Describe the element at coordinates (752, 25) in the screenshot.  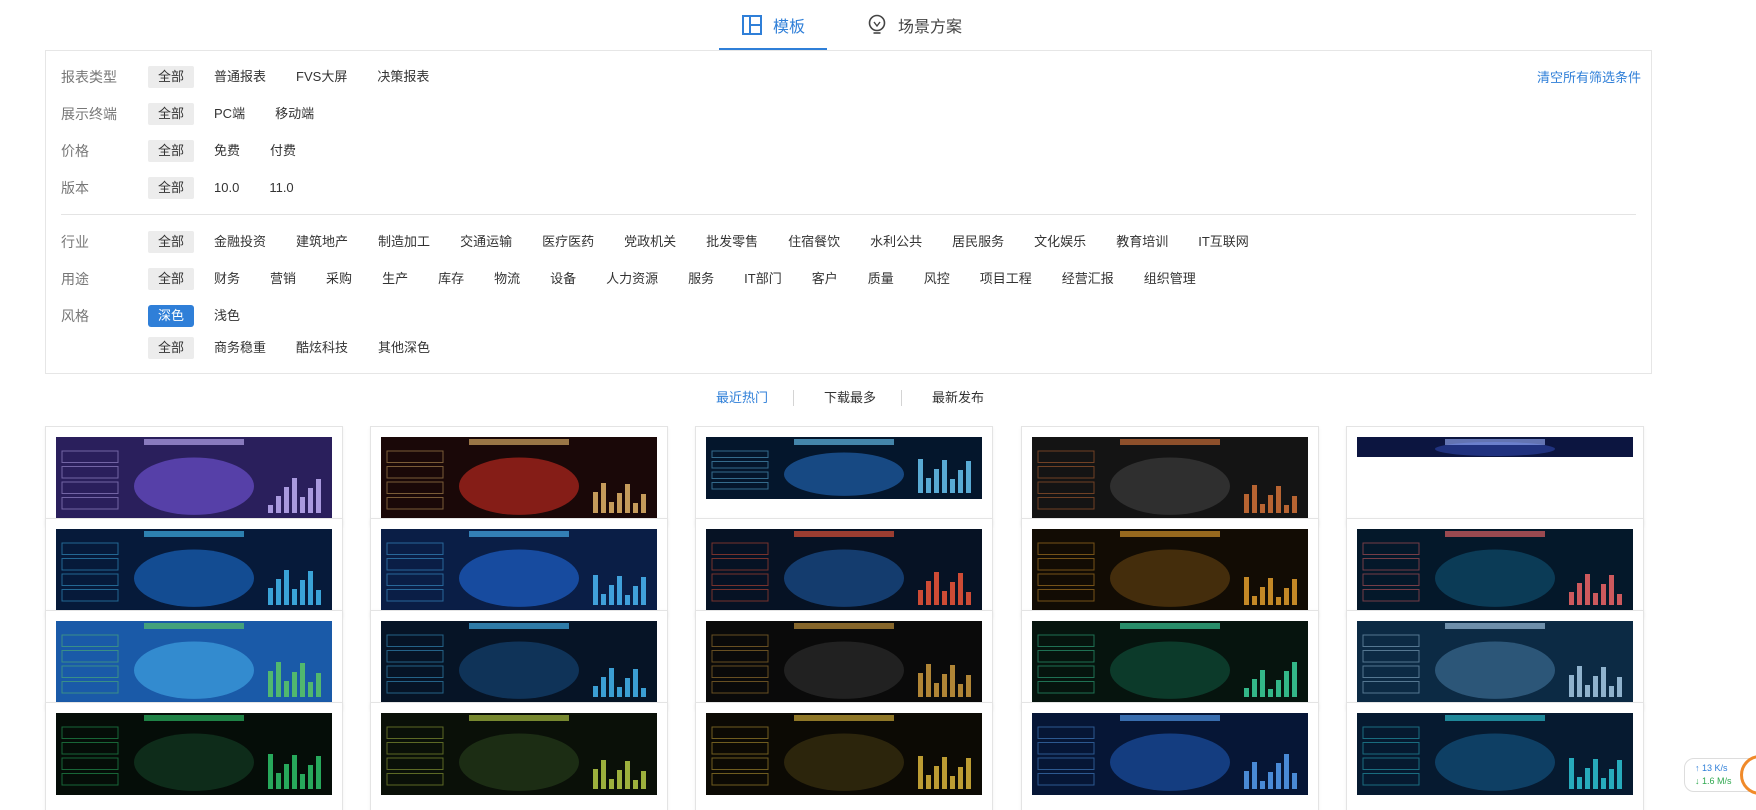
I see `template-grid-icon` at that location.